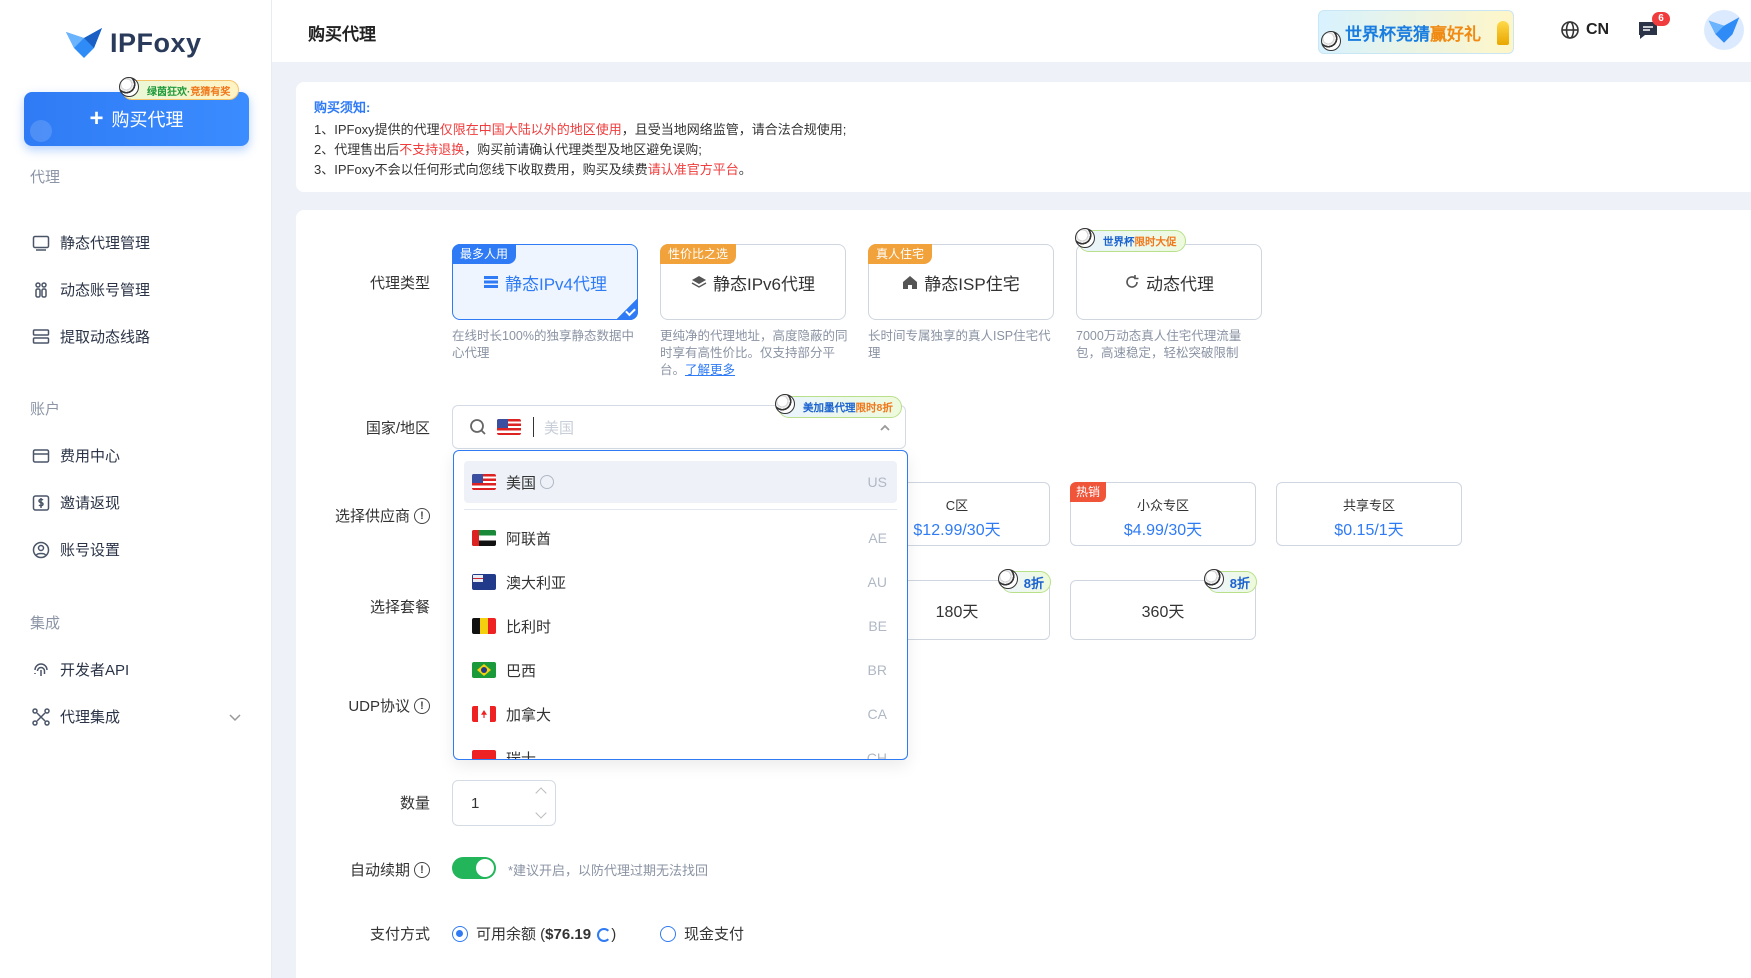  I want to click on country-code: AU, so click(877, 582).